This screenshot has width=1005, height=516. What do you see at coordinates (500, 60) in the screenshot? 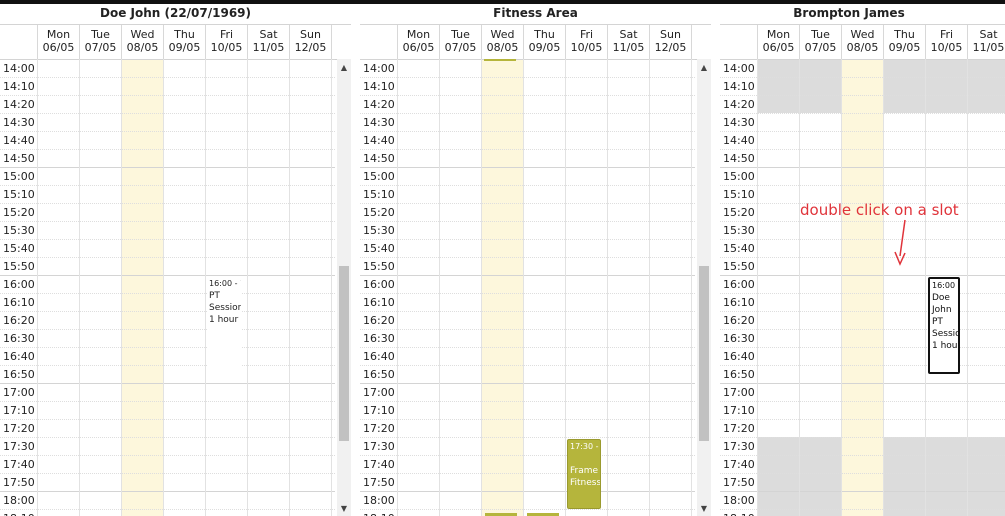
I see `event-edge-mark` at bounding box center [500, 60].